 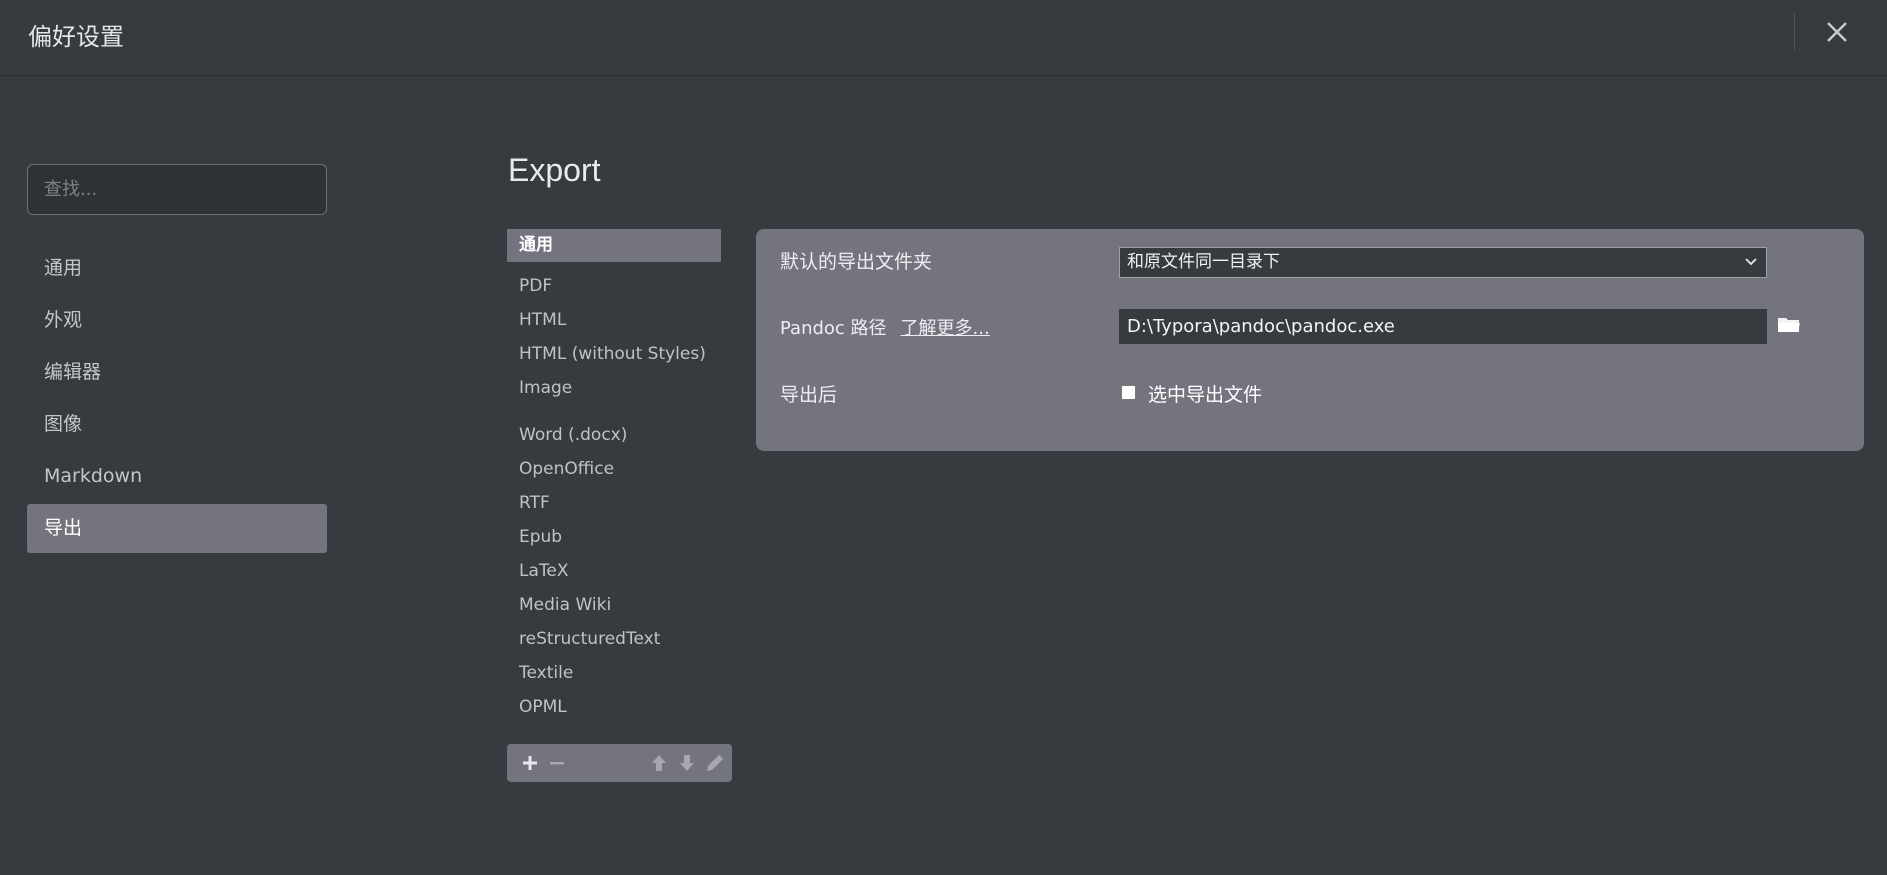 I want to click on sidebar-item-appearance: 外观, so click(x=177, y=320).